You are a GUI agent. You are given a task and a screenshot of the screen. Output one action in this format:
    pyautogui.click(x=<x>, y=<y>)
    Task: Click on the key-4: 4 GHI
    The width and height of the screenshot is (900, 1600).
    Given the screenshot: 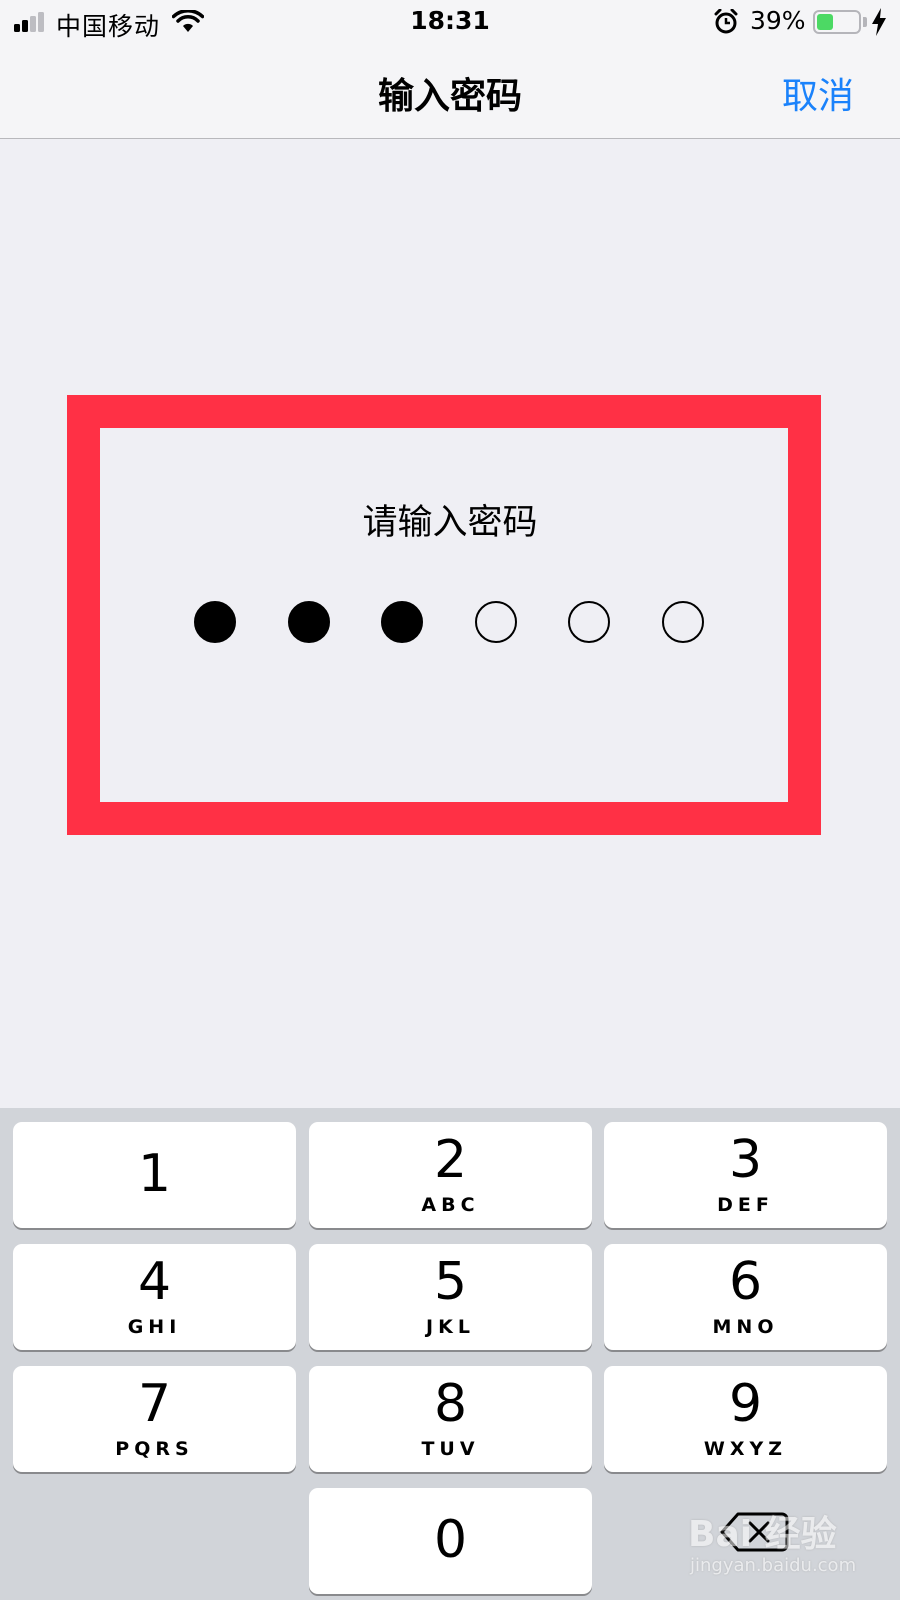 What is the action you would take?
    pyautogui.click(x=154, y=1297)
    